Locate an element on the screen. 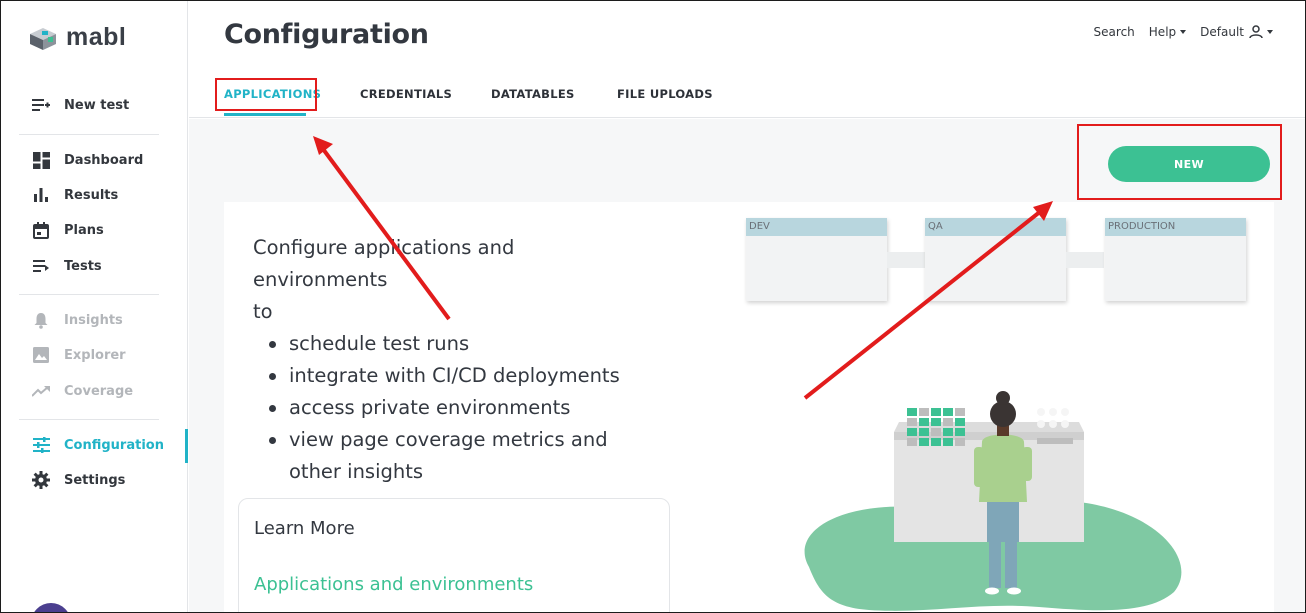 The height and width of the screenshot is (613, 1306). env-label: PRODUCTION is located at coordinates (1175, 227).